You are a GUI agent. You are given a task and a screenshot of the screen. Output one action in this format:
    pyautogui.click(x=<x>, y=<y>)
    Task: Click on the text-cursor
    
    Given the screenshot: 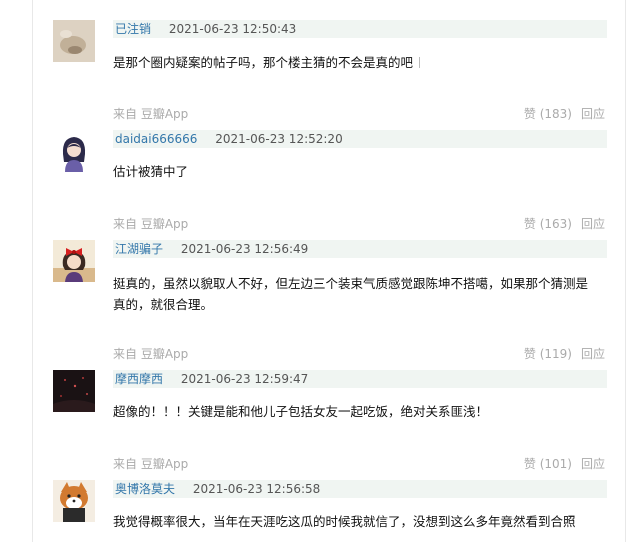 What is the action you would take?
    pyautogui.click(x=420, y=62)
    